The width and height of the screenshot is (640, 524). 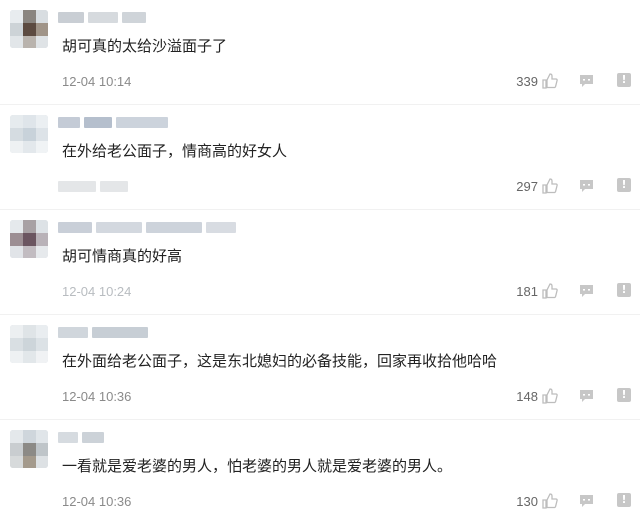 What do you see at coordinates (527, 81) in the screenshot?
I see `like-count: 339` at bounding box center [527, 81].